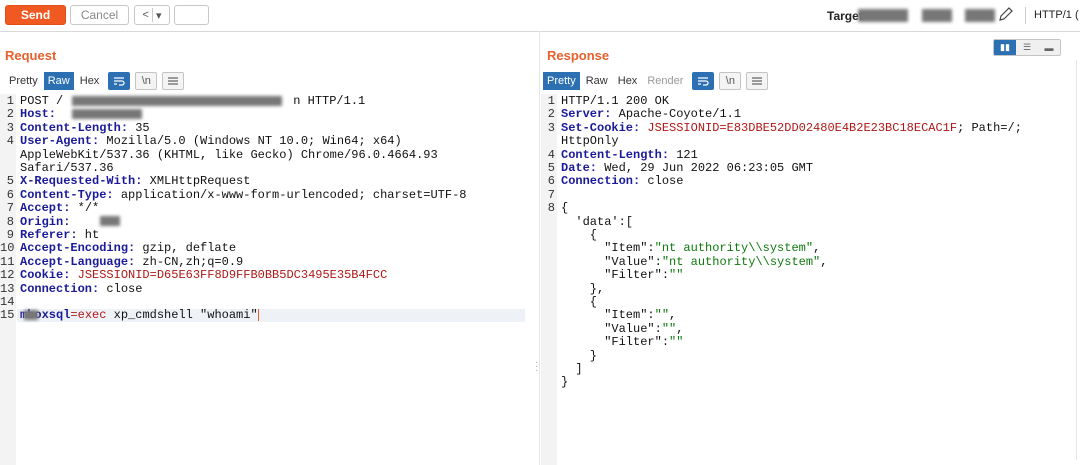 This screenshot has width=1080, height=465. I want to click on header-name: Host:, so click(38, 114).